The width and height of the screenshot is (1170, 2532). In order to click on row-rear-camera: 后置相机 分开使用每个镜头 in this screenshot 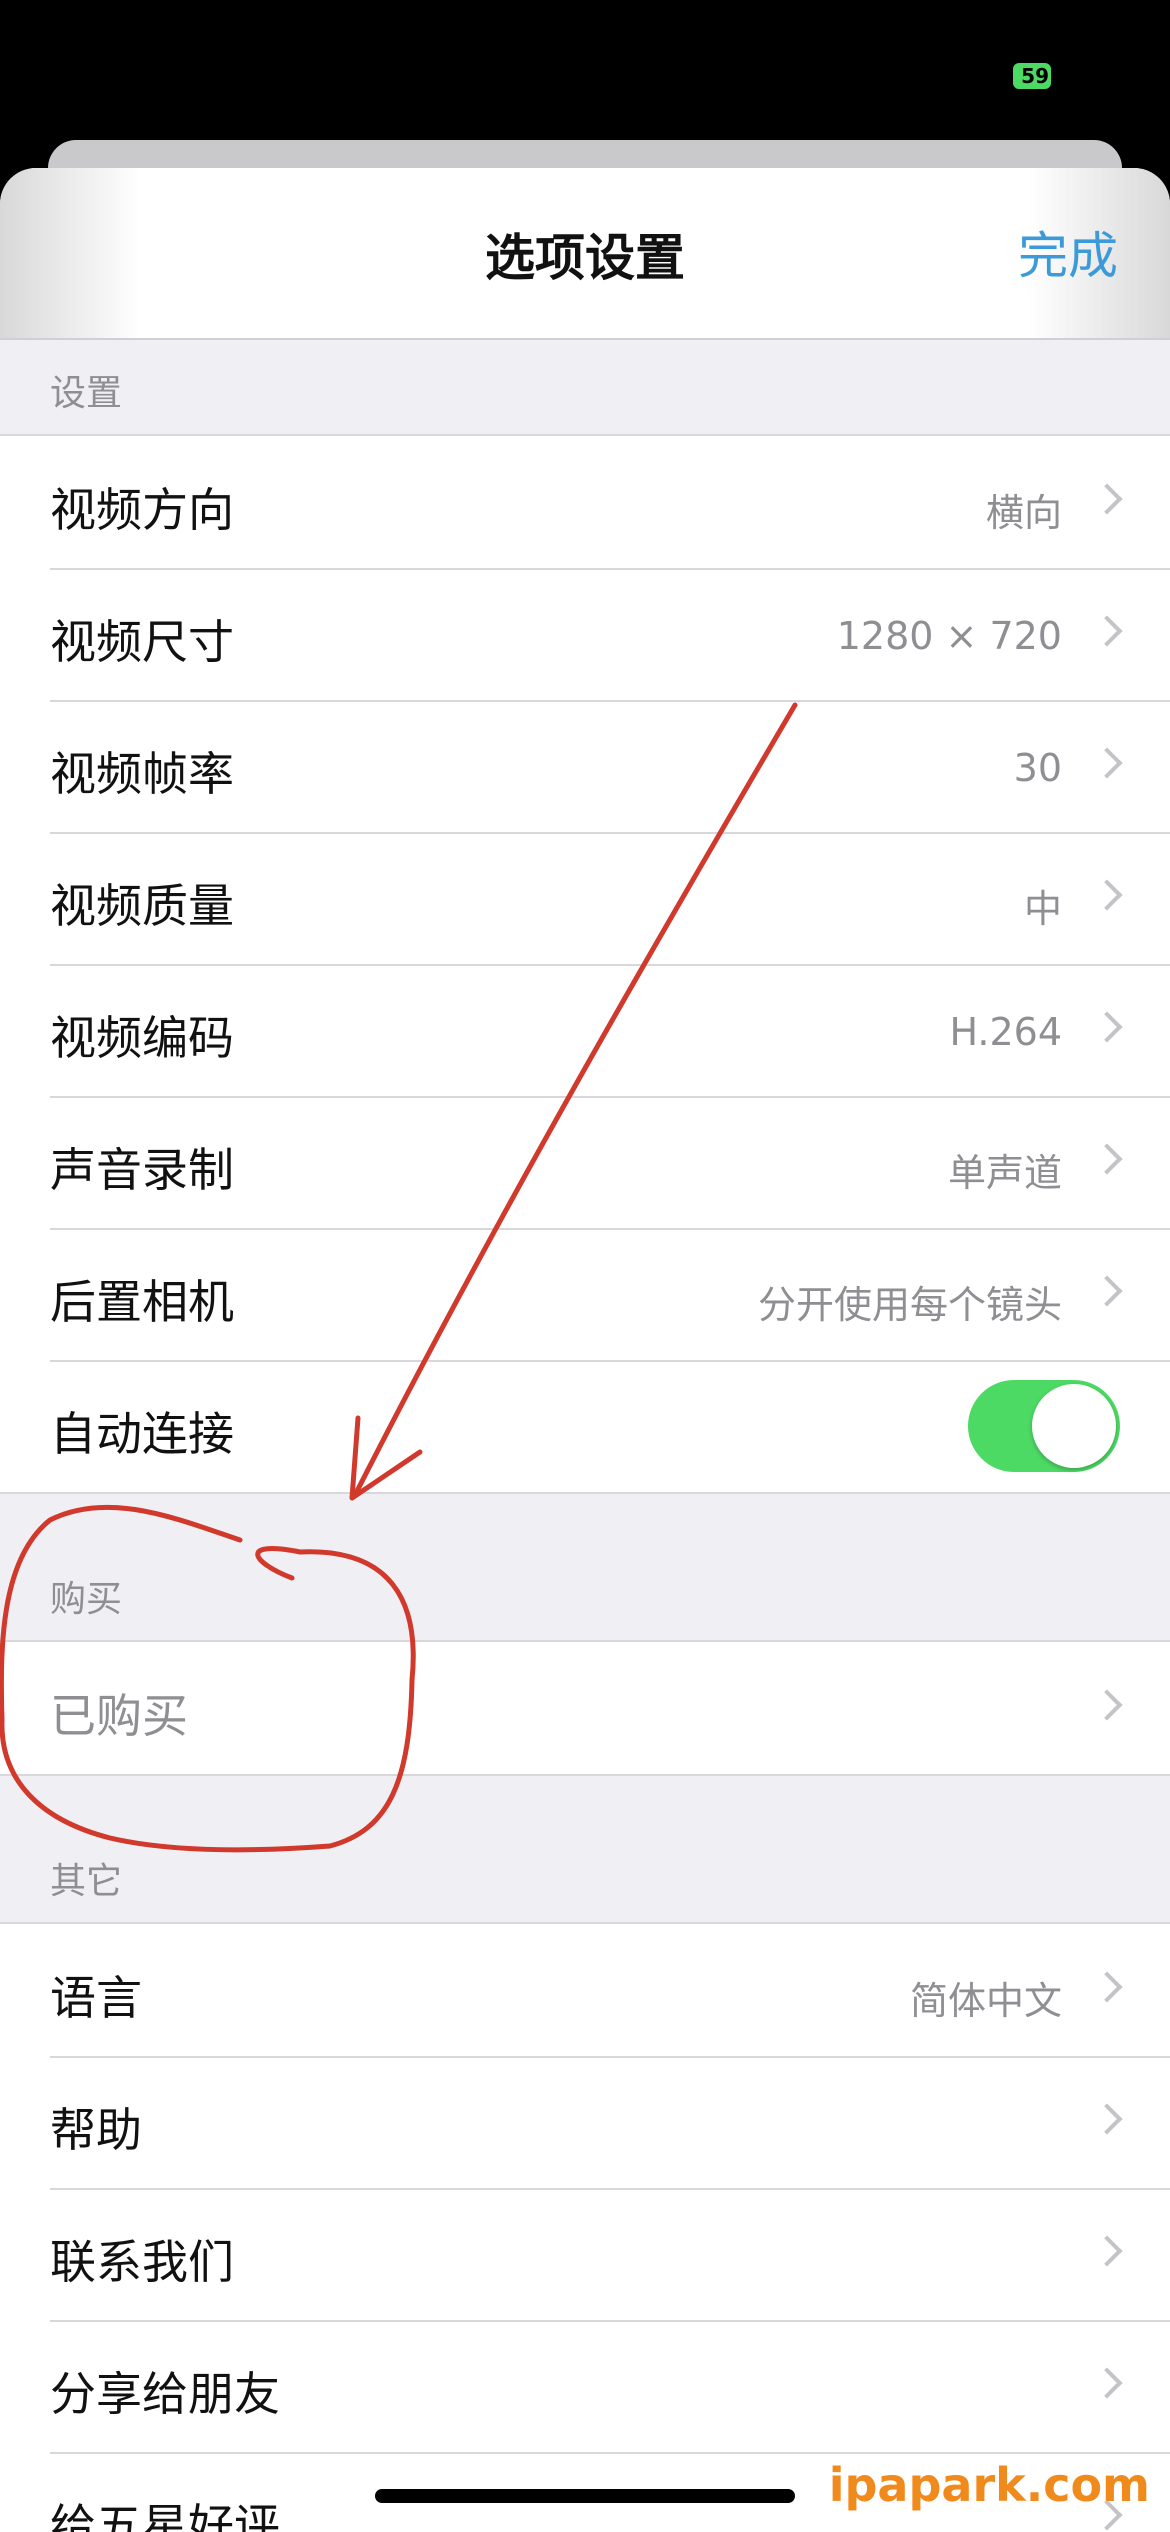, I will do `click(585, 1294)`.